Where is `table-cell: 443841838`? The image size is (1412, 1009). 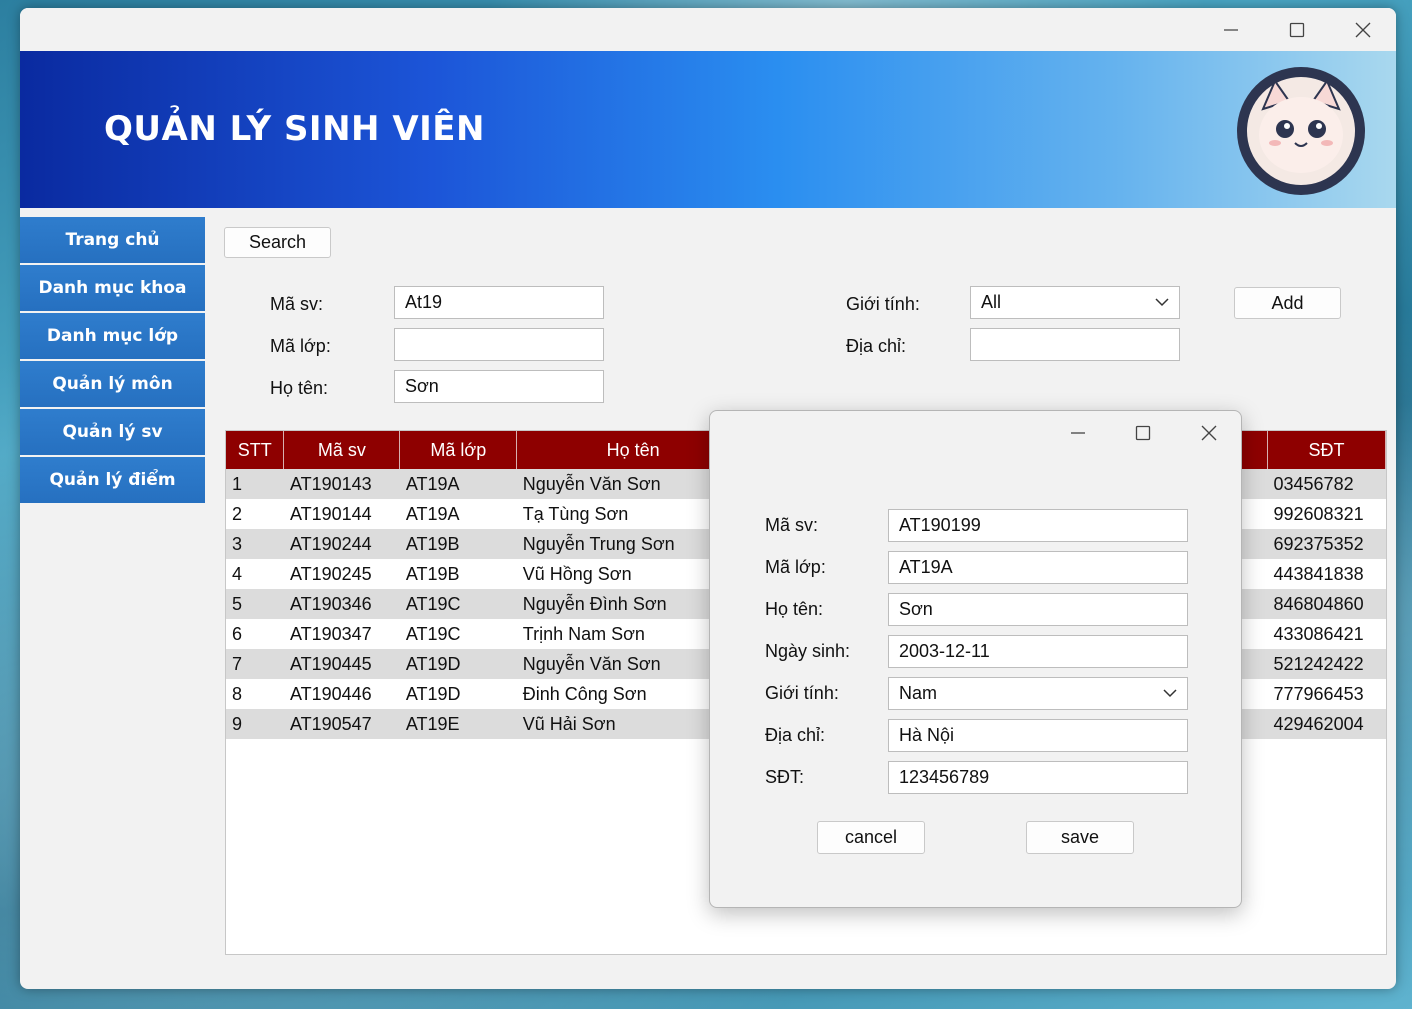 table-cell: 443841838 is located at coordinates (1326, 574).